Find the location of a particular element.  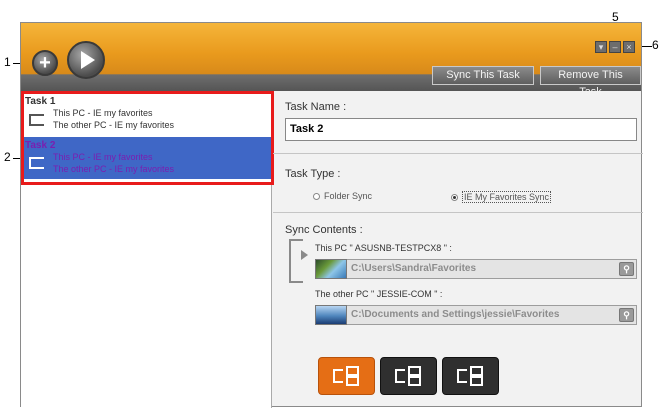

minimize-icon: – is located at coordinates (615, 47).